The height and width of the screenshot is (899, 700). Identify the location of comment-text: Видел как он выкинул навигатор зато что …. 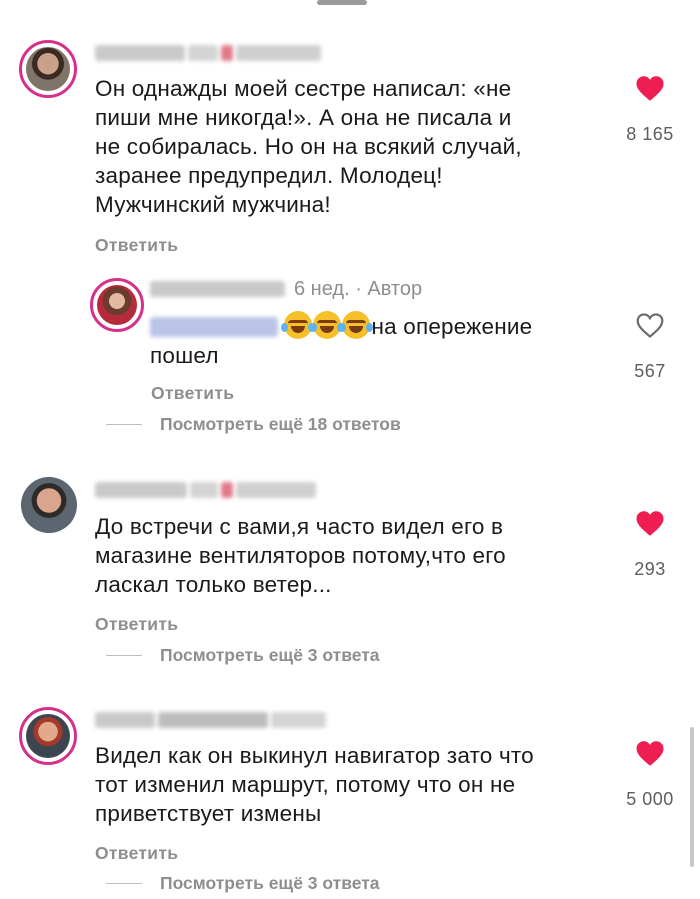
(314, 784).